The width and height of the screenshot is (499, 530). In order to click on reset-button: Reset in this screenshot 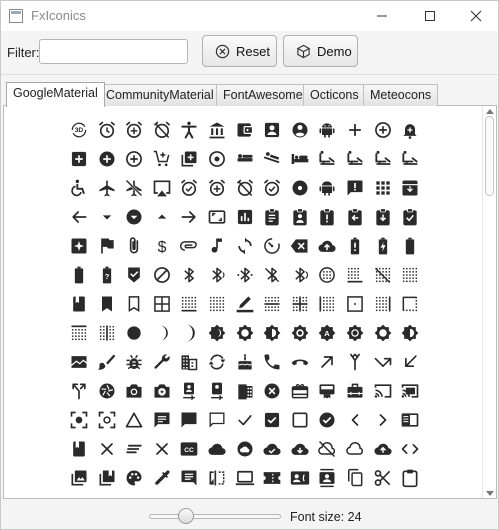, I will do `click(239, 51)`.